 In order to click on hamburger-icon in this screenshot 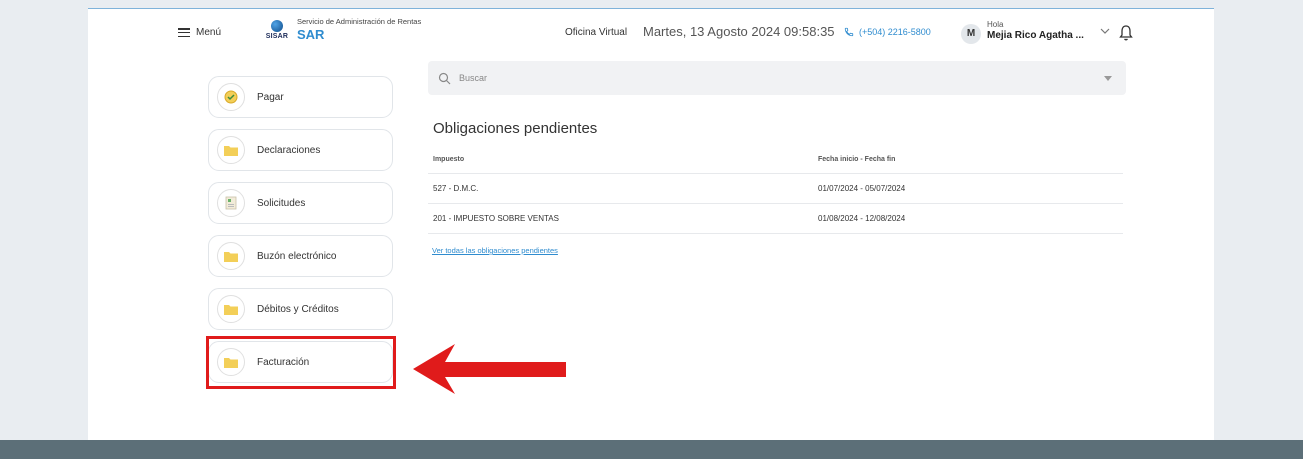, I will do `click(184, 32)`.